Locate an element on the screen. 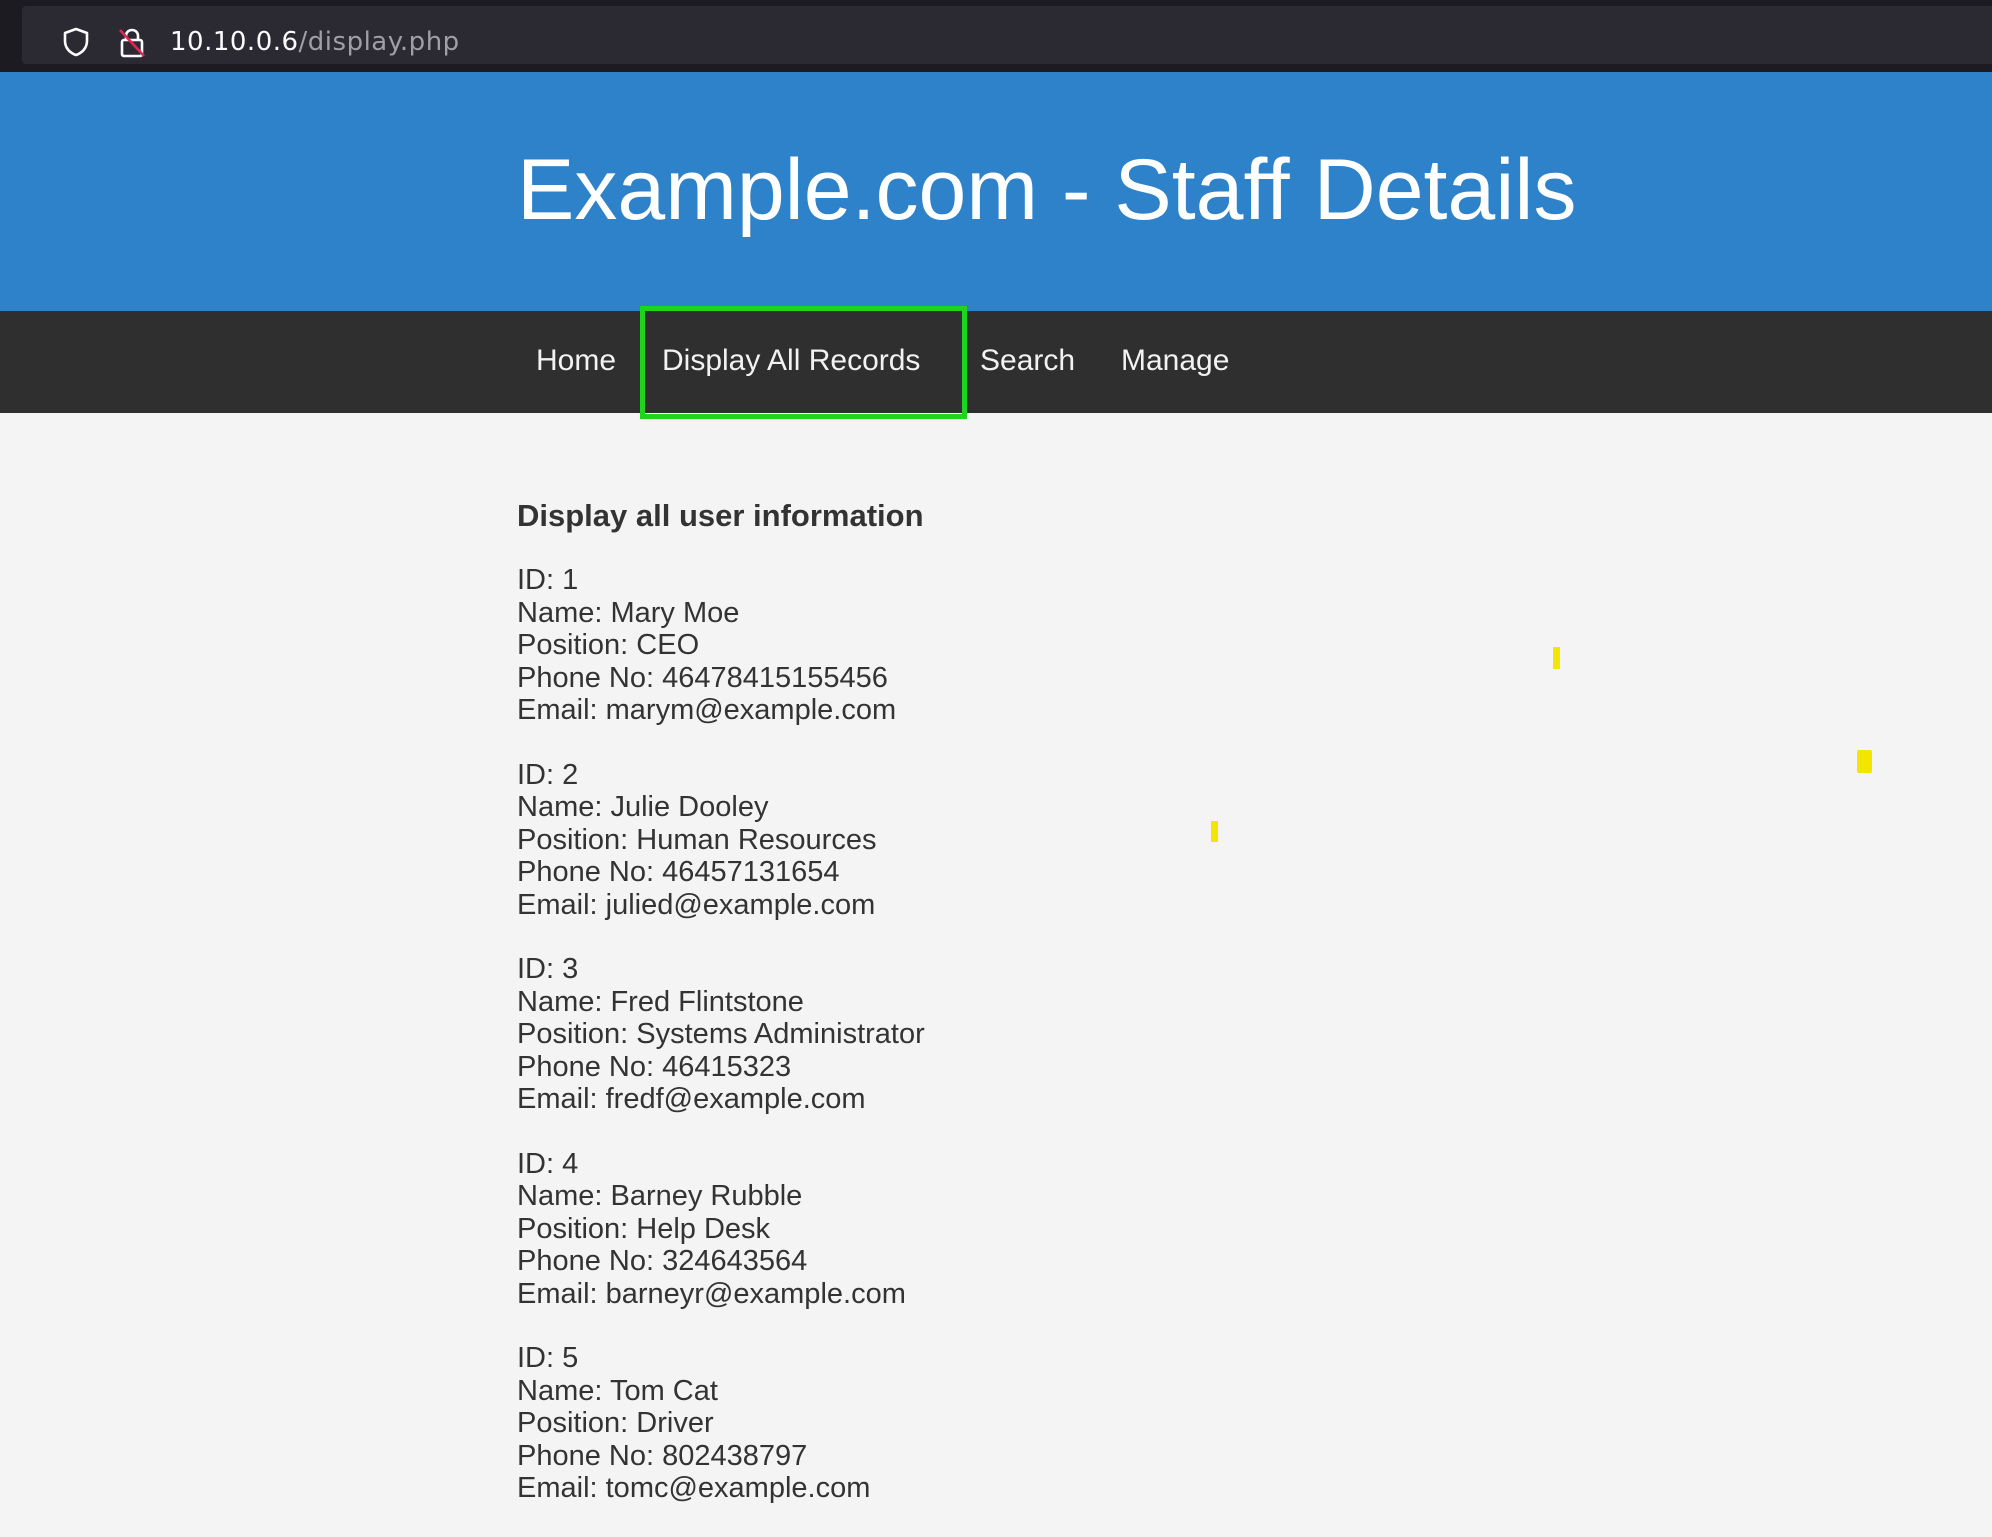 This screenshot has height=1537, width=1992. record-name: Name: Barney Rubble is located at coordinates (660, 1196).